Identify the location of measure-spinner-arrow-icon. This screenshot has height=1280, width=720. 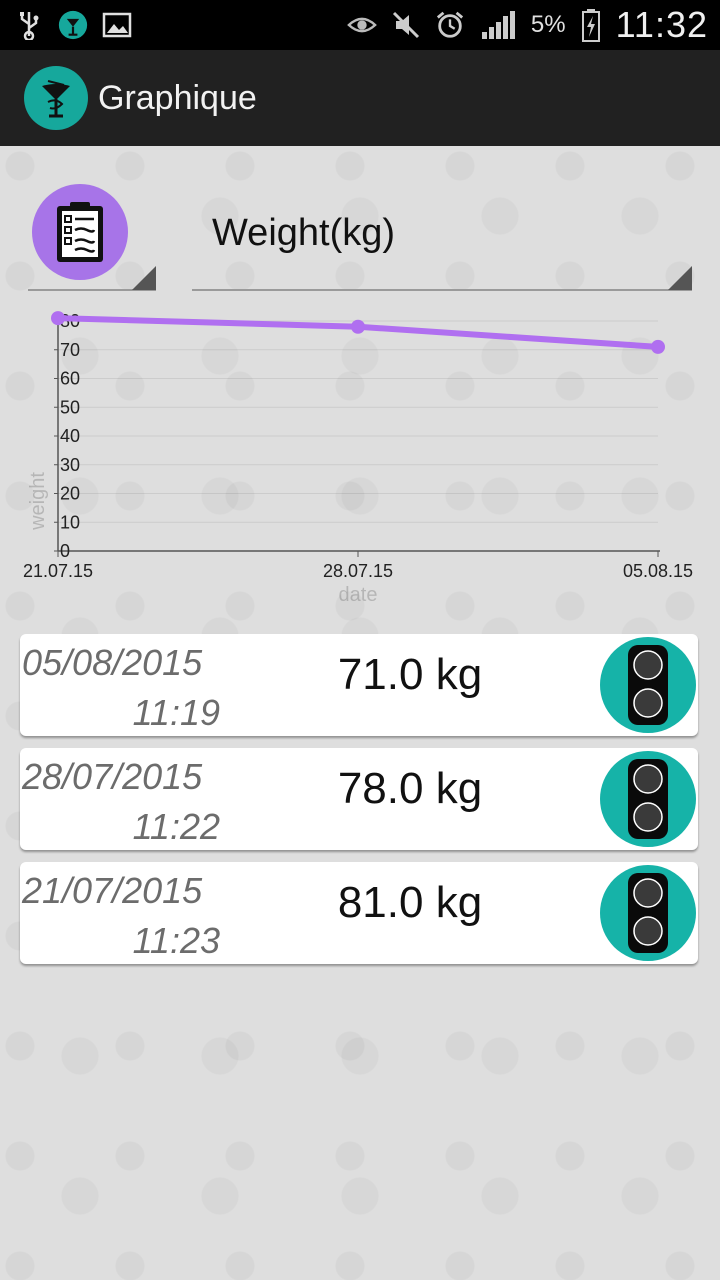
(680, 278).